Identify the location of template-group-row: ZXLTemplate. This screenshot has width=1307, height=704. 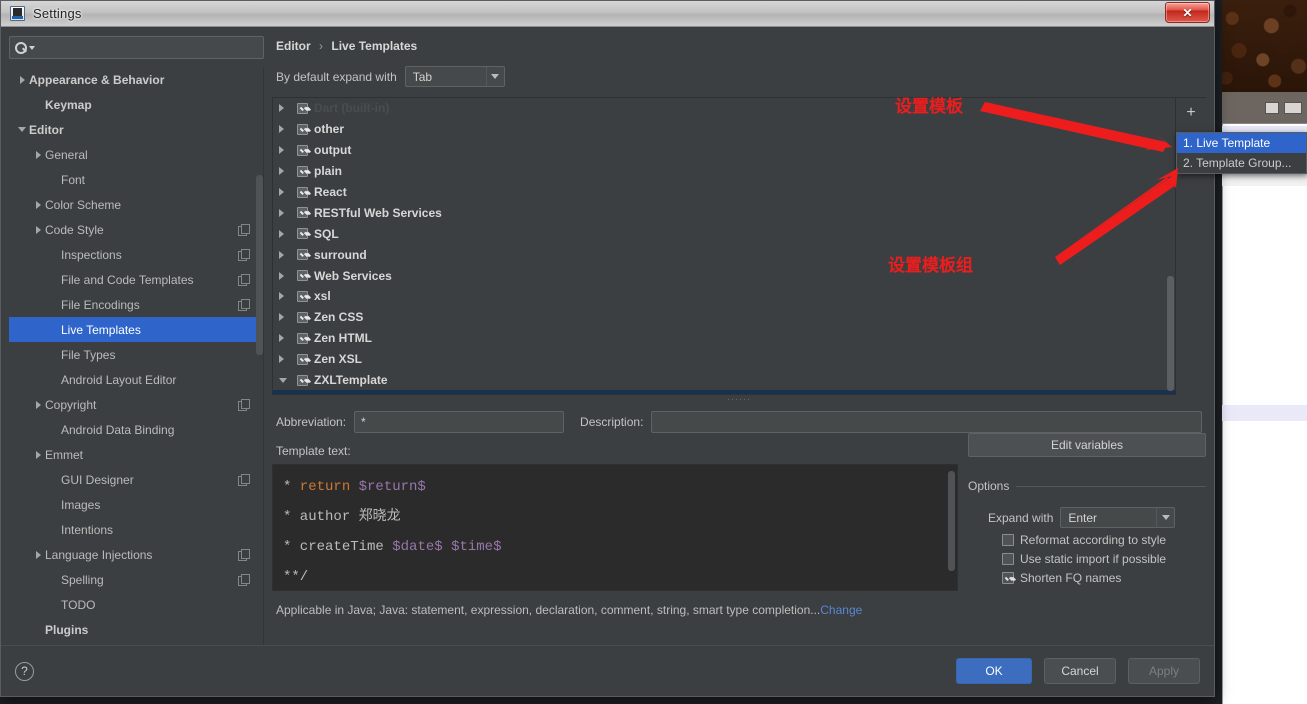
(724, 380).